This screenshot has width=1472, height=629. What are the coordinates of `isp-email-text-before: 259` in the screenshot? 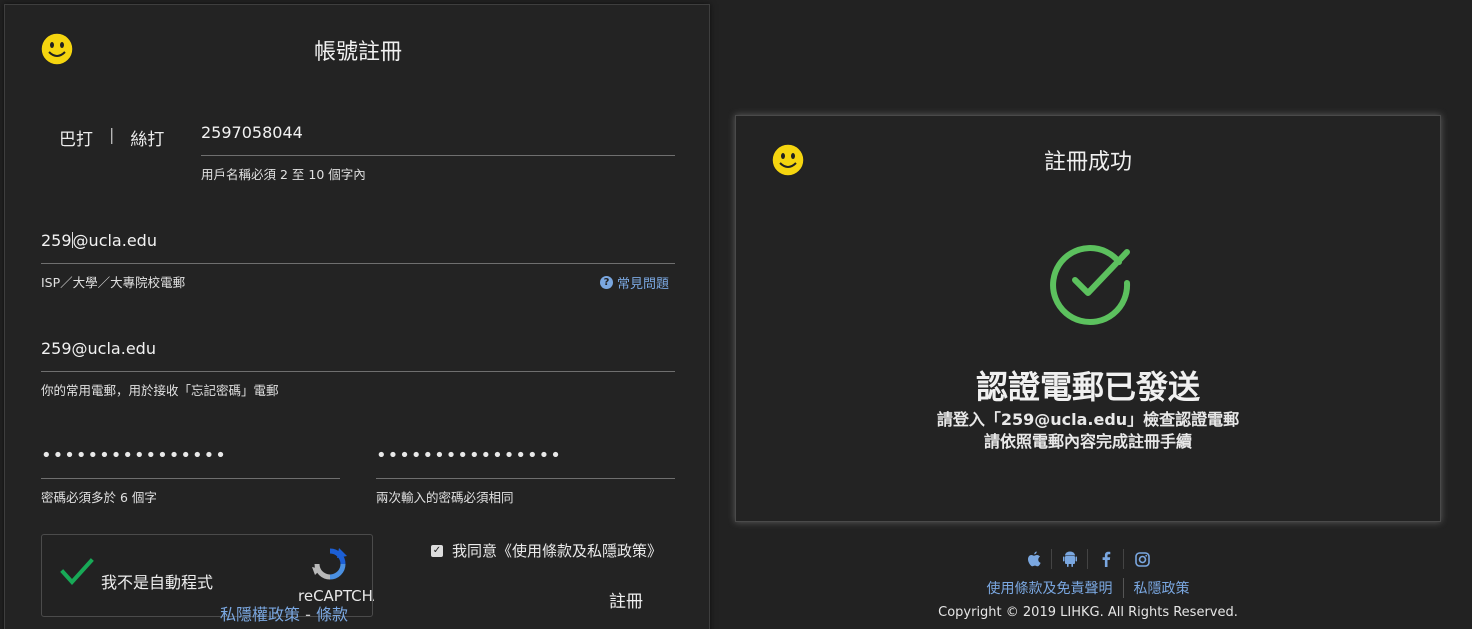 It's located at (56, 240).